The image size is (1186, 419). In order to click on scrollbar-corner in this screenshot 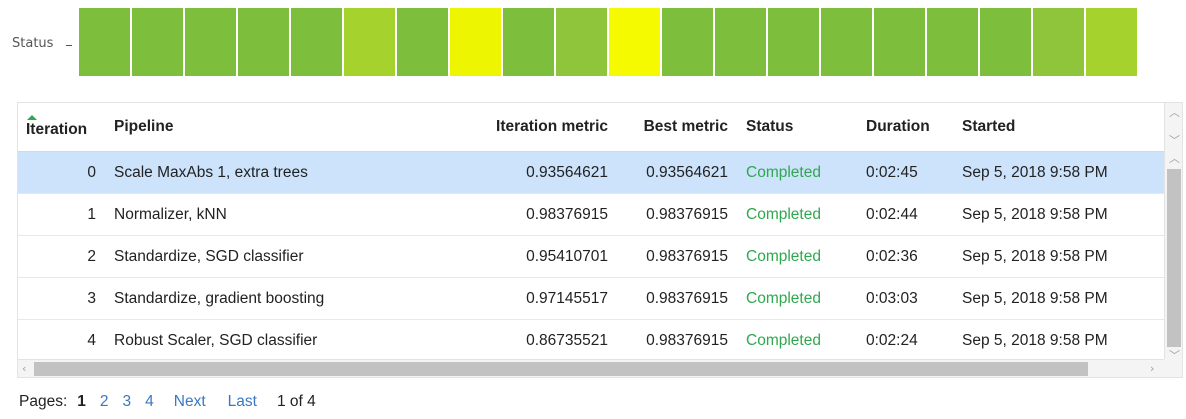, I will do `click(1173, 368)`.